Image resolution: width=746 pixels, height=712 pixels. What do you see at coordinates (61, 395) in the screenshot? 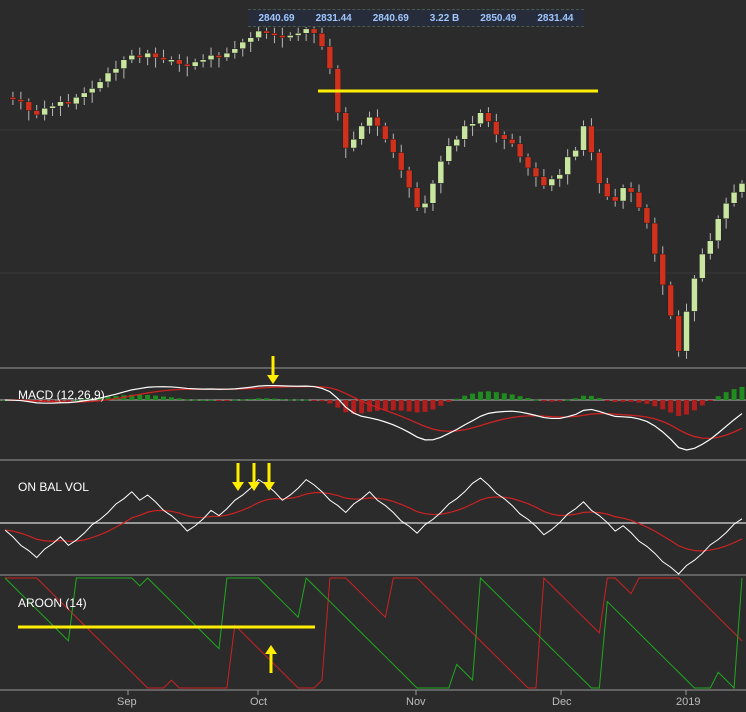
I see `macd-label: MACD (12,26,9)` at bounding box center [61, 395].